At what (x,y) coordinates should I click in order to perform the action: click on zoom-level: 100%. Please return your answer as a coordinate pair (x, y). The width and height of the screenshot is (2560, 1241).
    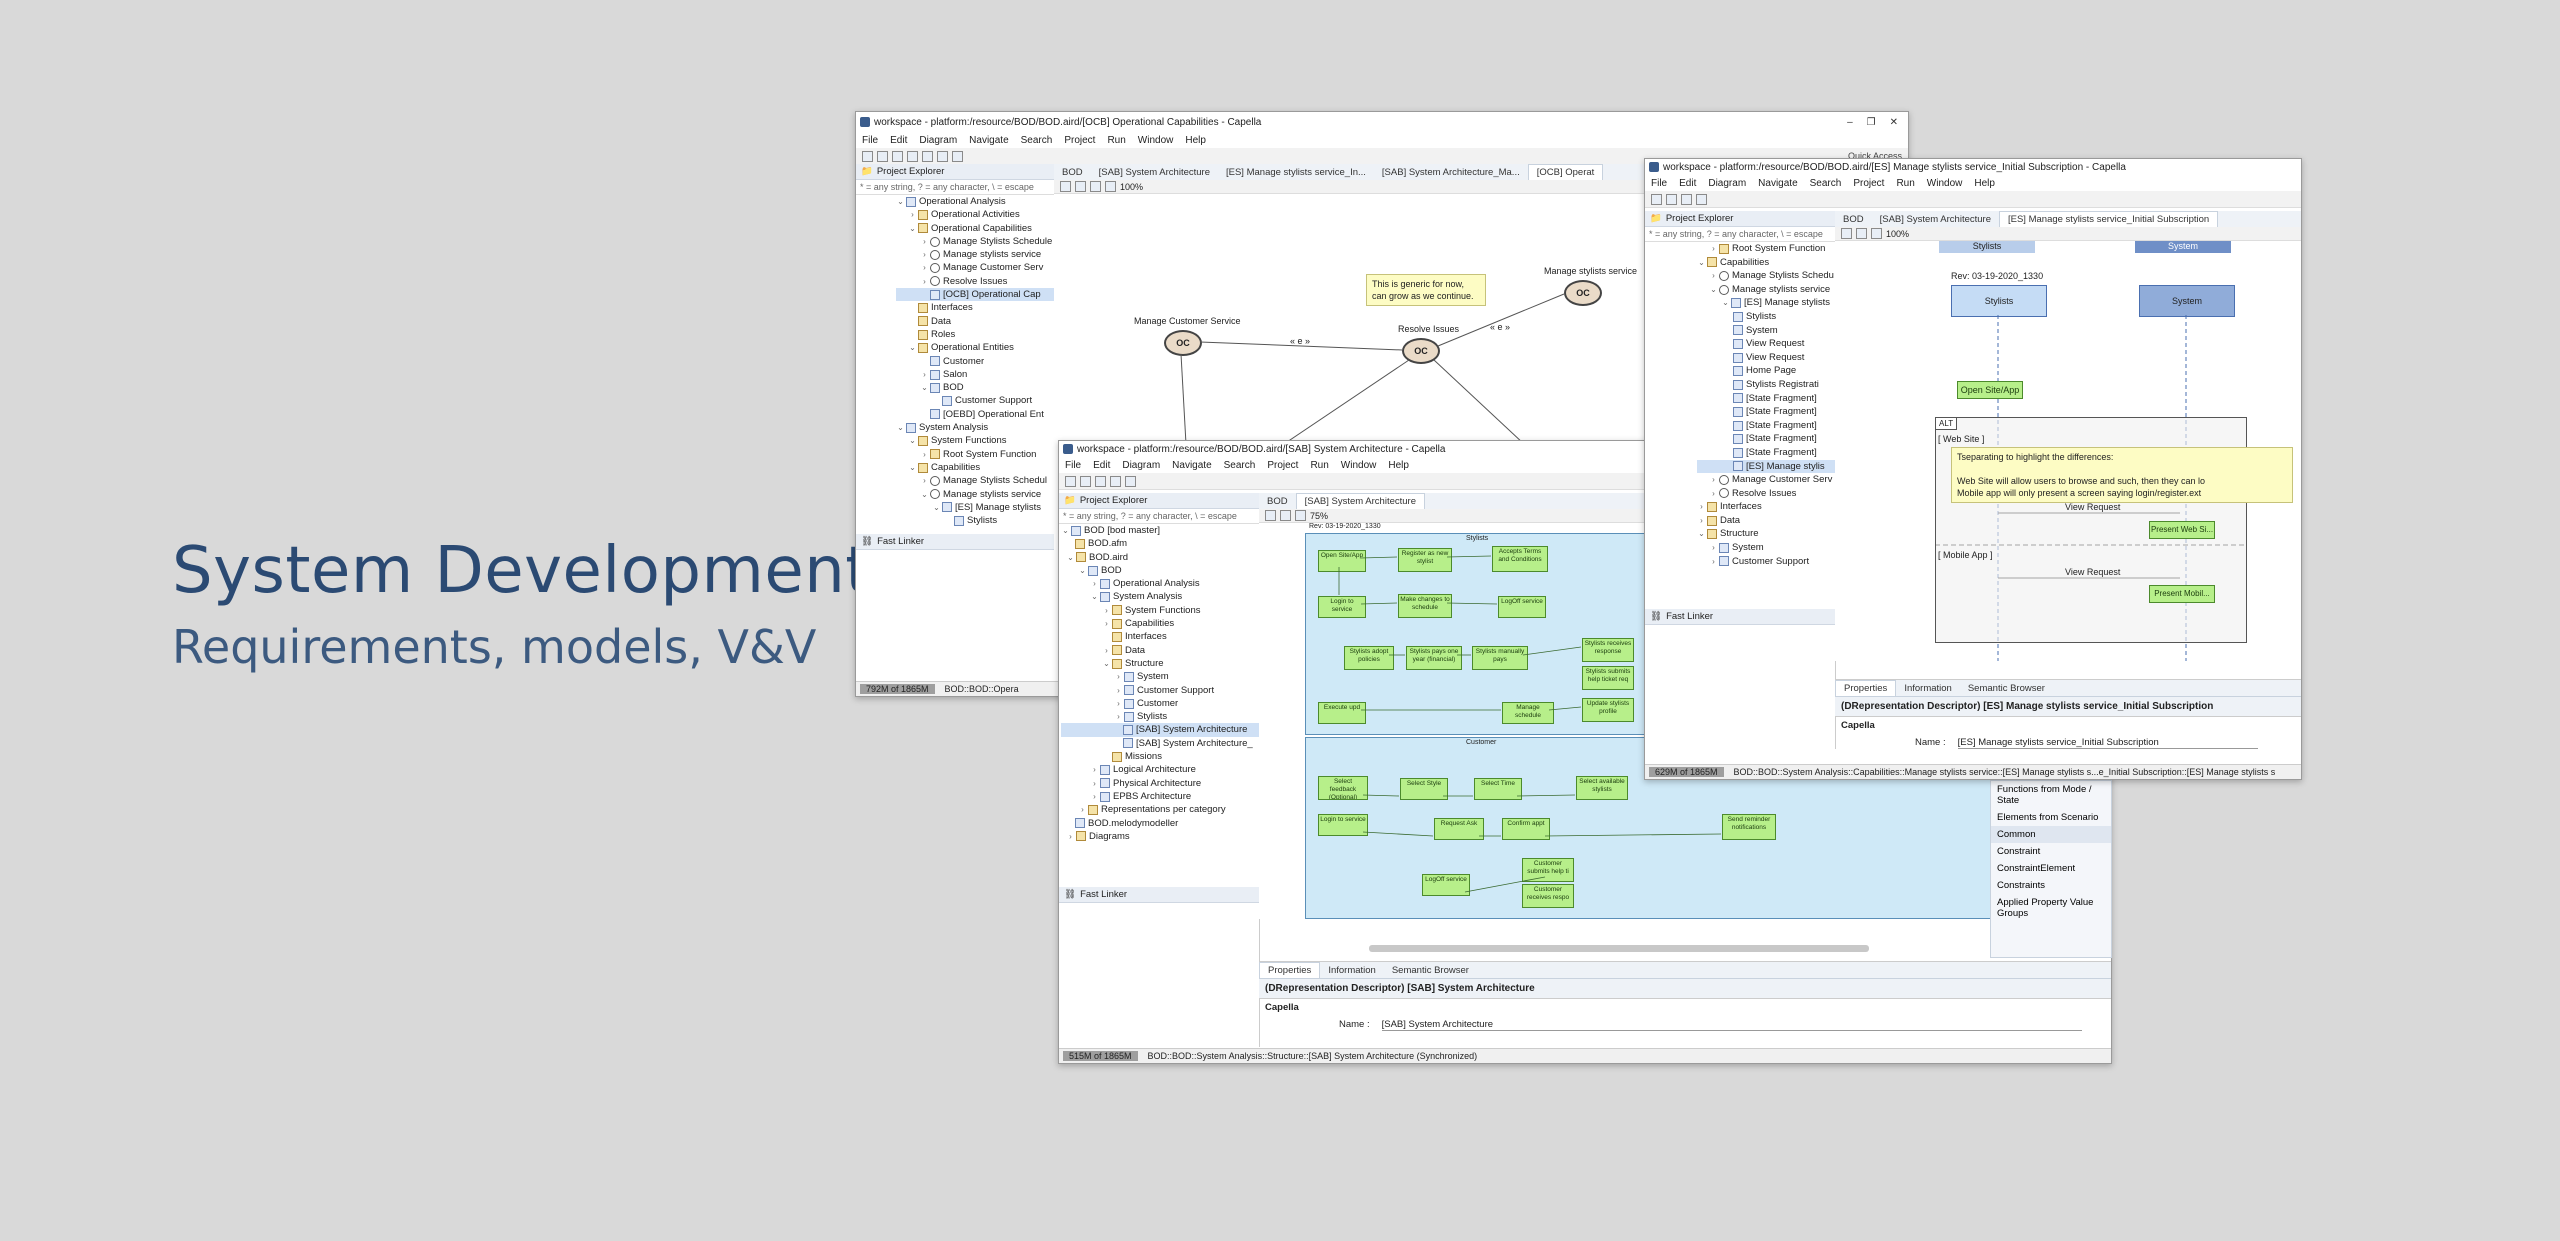
    Looking at the image, I should click on (1897, 234).